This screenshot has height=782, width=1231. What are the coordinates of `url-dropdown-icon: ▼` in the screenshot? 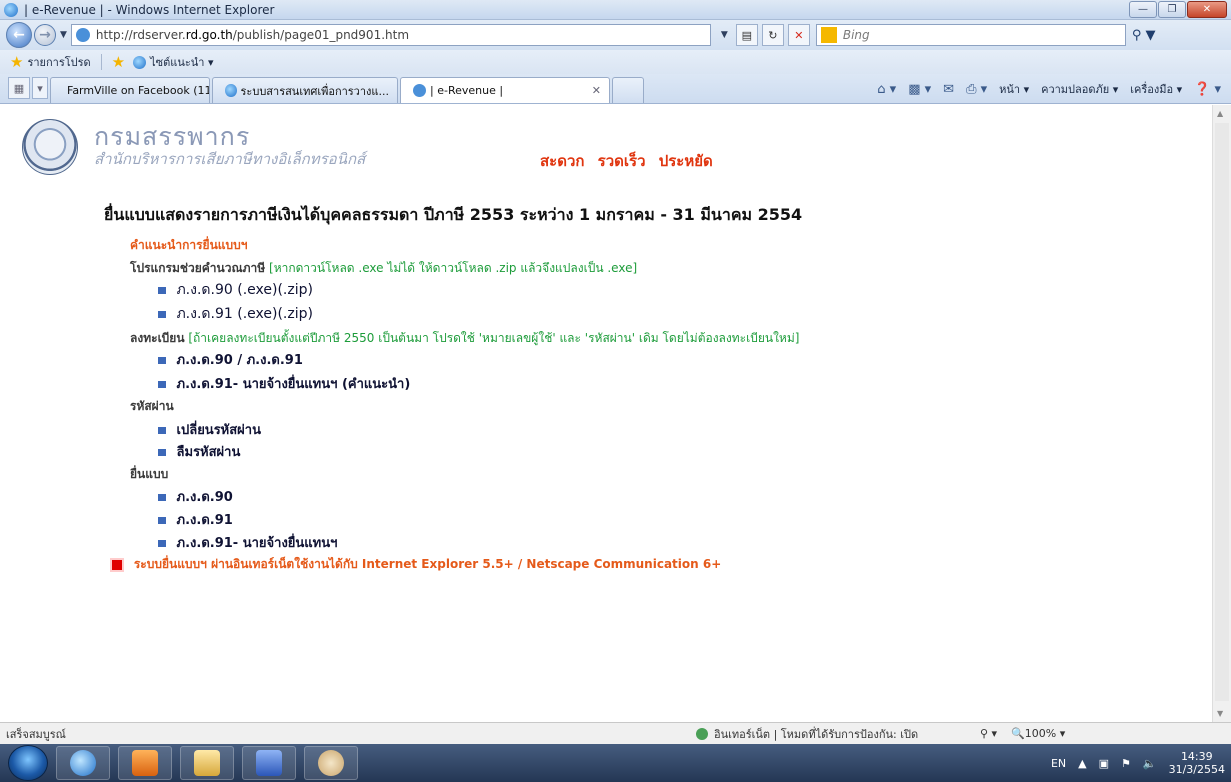 It's located at (724, 35).